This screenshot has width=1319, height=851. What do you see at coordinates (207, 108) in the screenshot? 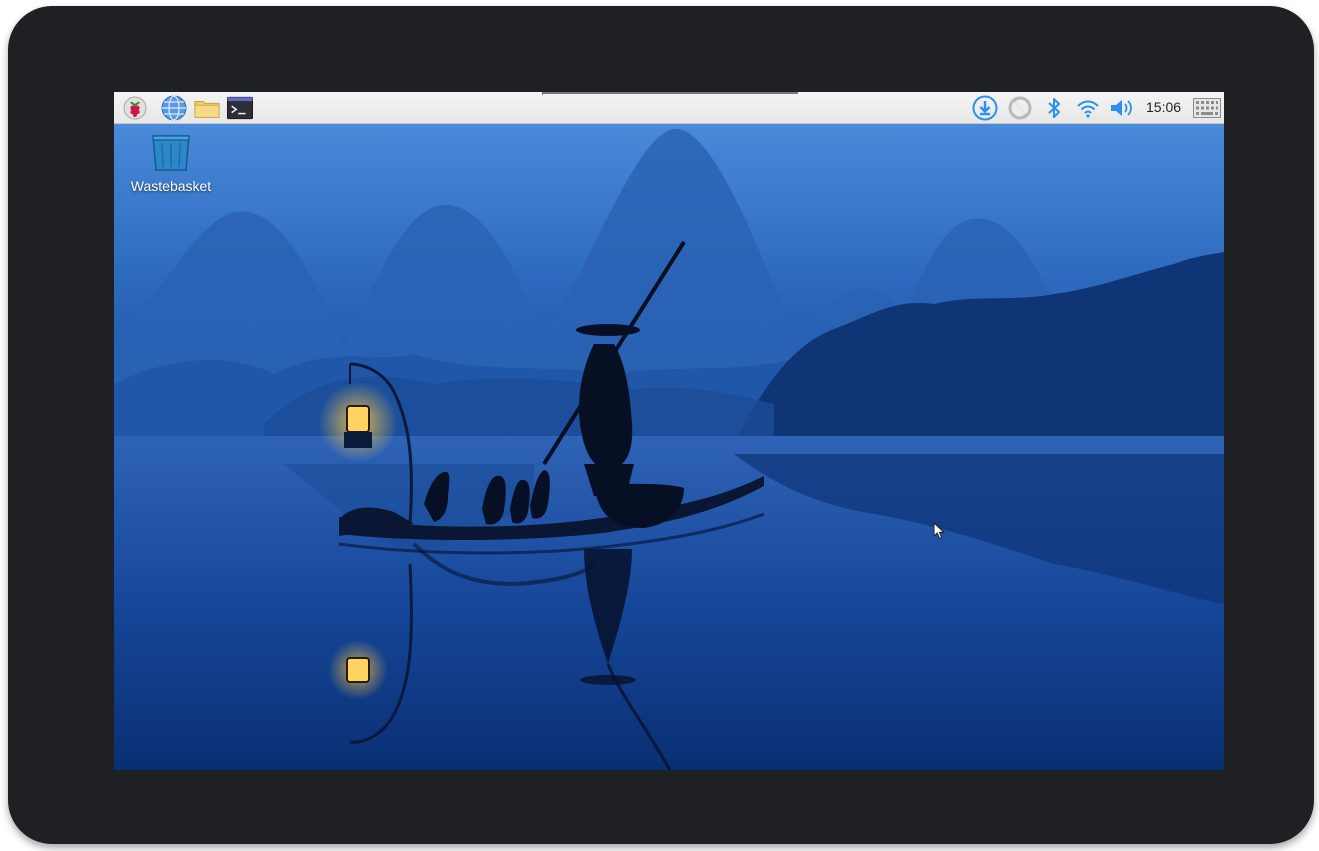
I see `folder-icon` at bounding box center [207, 108].